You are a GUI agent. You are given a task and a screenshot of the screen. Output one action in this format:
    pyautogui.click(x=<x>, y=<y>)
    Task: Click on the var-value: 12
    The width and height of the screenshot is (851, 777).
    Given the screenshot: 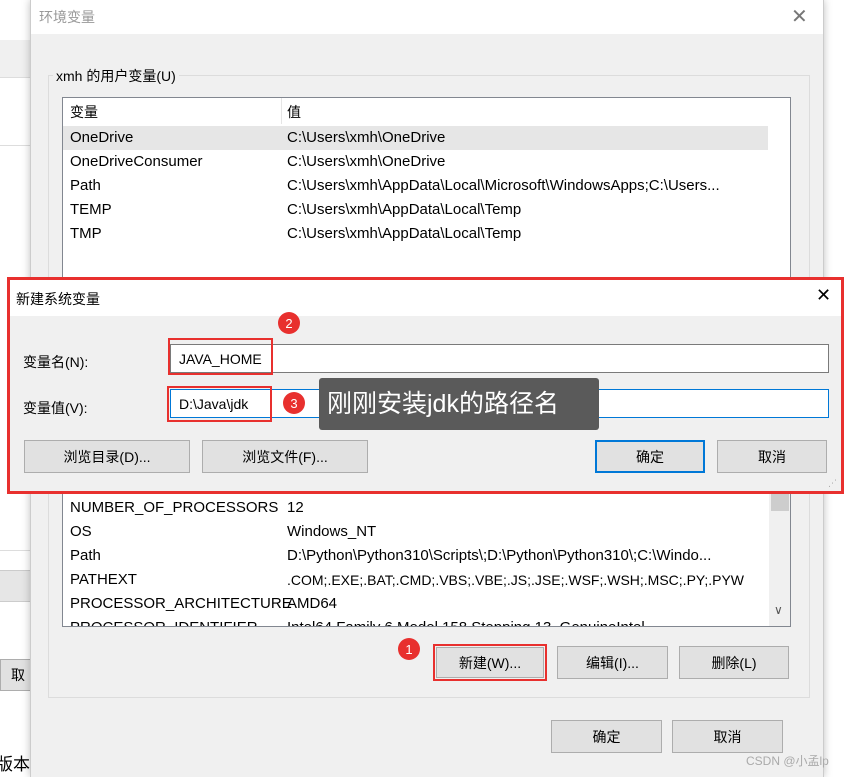 What is the action you would take?
    pyautogui.click(x=295, y=507)
    